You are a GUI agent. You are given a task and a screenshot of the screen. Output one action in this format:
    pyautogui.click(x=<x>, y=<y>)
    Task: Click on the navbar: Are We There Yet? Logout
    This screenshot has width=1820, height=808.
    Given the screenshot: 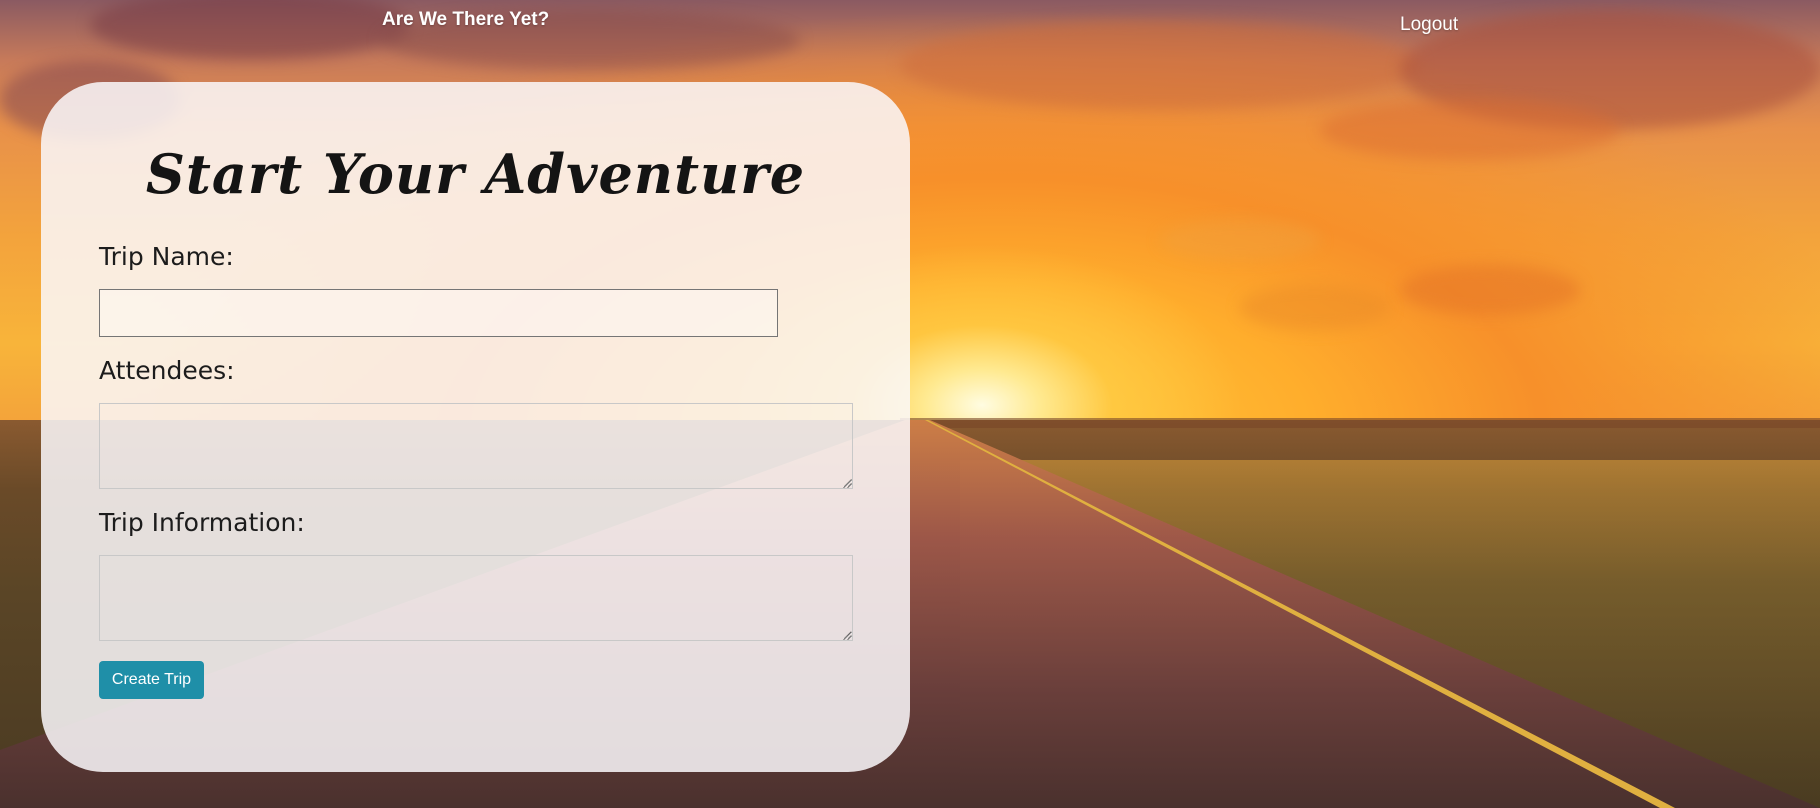 What is the action you would take?
    pyautogui.click(x=910, y=22)
    